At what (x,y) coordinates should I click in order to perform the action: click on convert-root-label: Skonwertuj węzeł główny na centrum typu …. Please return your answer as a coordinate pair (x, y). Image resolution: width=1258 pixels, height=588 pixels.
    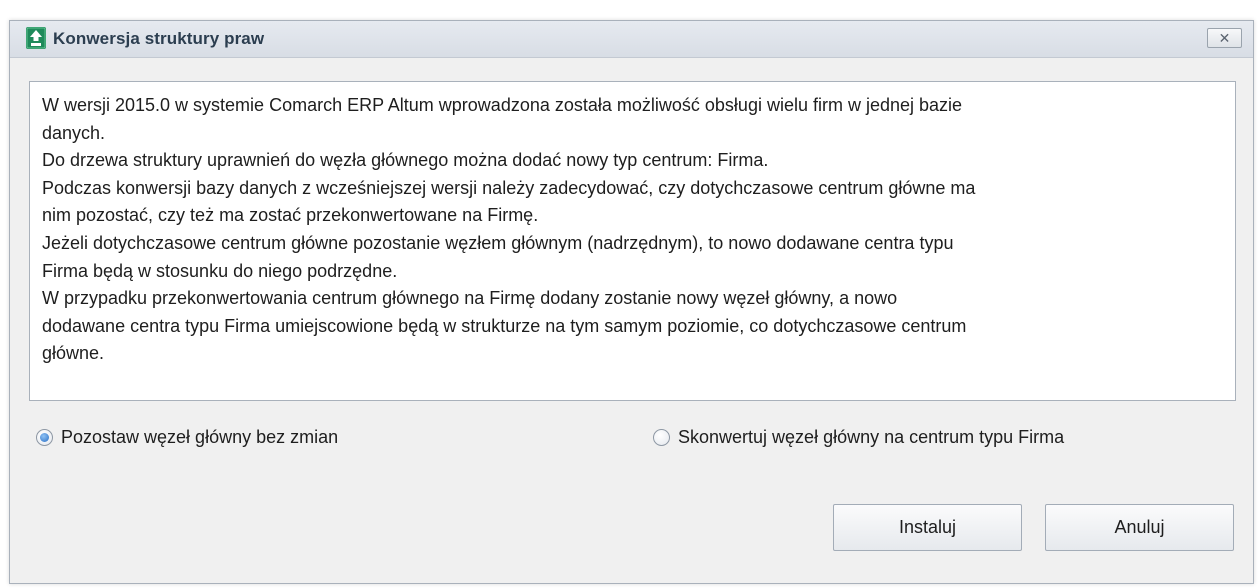
    Looking at the image, I should click on (871, 437).